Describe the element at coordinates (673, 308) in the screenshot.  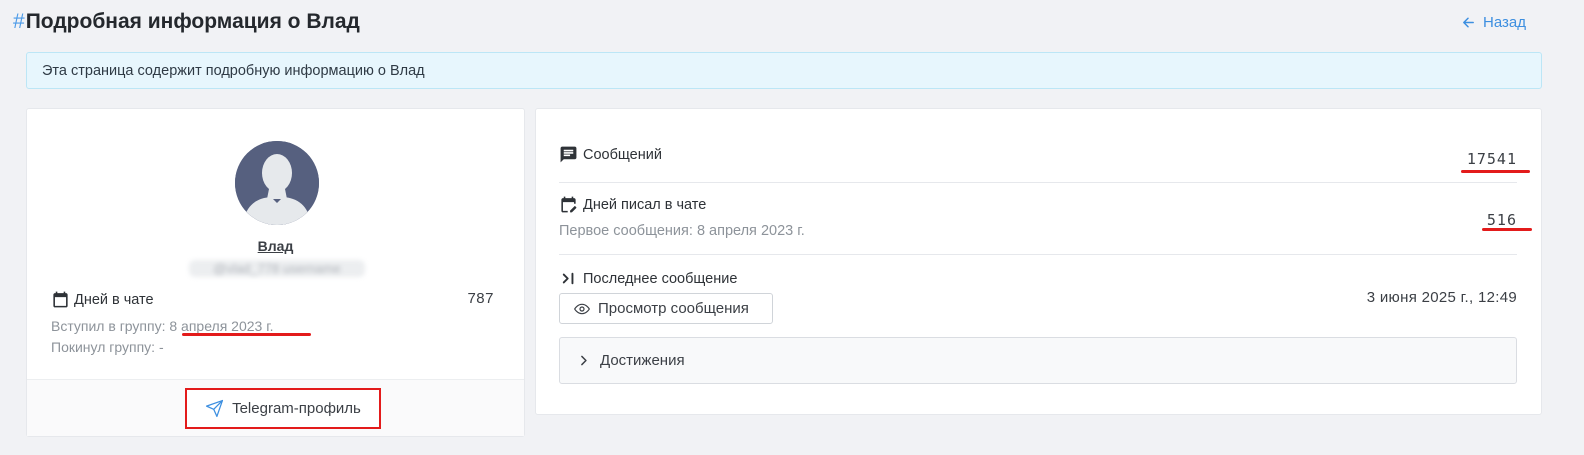
I see `view-message-label: Просмотр сообщения` at that location.